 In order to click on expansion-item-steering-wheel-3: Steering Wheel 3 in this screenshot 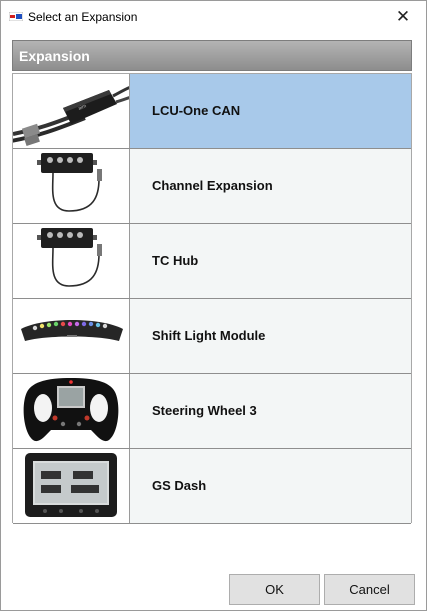, I will do `click(212, 411)`.